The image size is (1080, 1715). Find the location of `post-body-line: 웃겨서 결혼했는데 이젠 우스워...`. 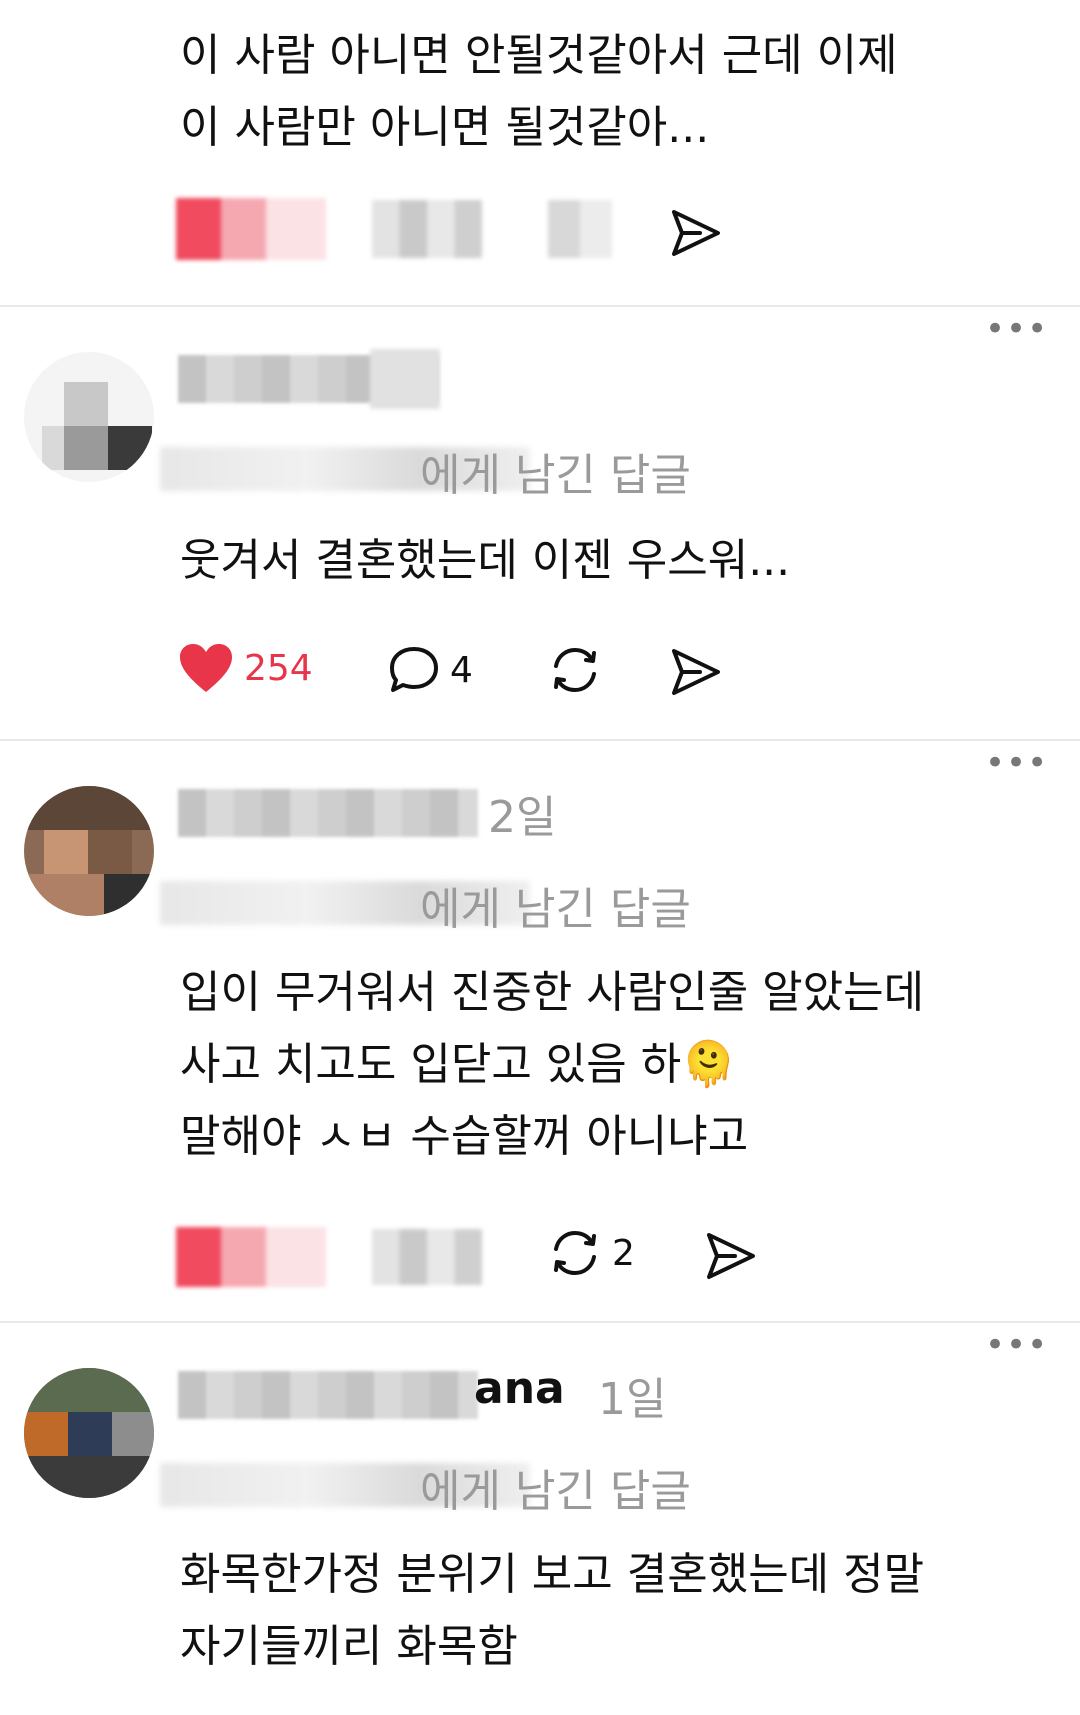

post-body-line: 웃겨서 결혼했는데 이젠 우스워... is located at coordinates (485, 560).